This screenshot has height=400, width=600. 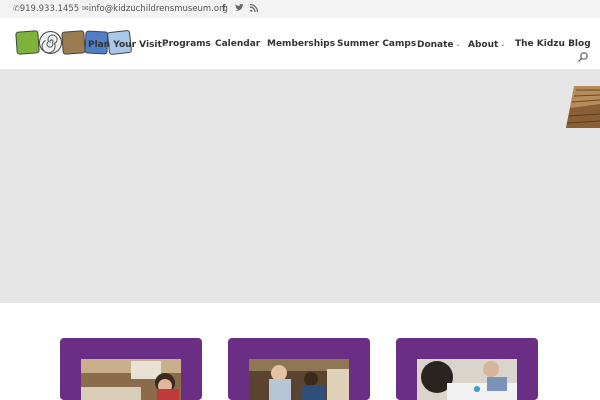 I want to click on search-icon, so click(x=583, y=55).